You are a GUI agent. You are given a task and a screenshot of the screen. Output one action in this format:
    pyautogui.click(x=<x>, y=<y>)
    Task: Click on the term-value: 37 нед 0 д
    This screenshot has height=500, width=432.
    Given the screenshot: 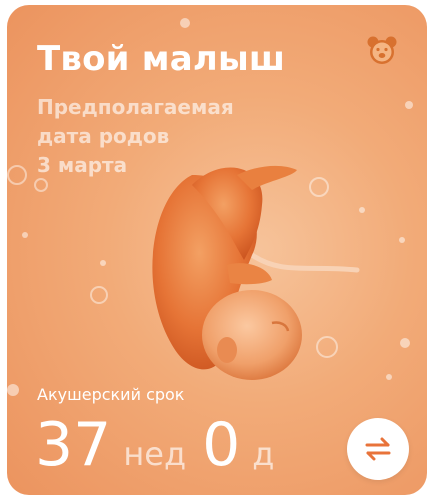 What is the action you would take?
    pyautogui.click(x=162, y=448)
    